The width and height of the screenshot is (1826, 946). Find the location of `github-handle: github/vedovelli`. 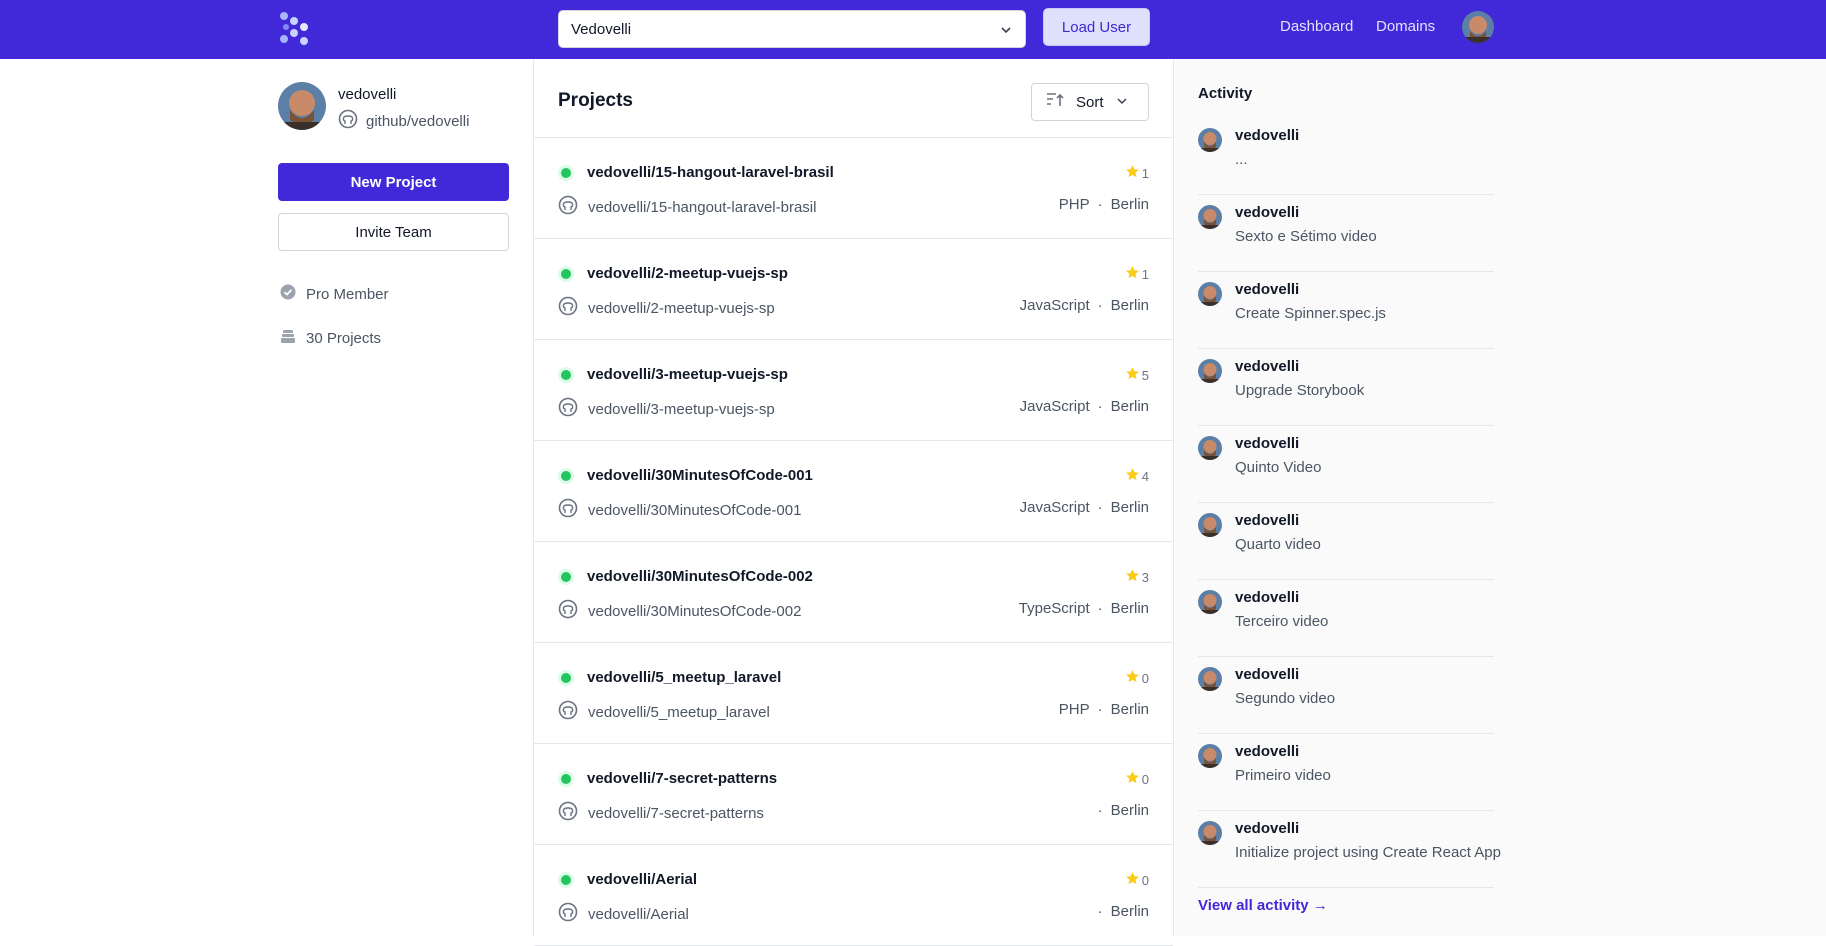

github-handle: github/vedovelli is located at coordinates (418, 121).